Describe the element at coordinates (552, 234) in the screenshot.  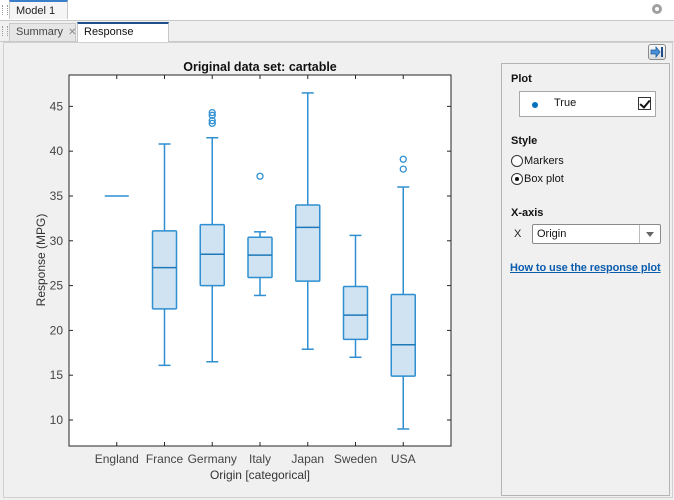
I see `x-variable-value: Origin` at that location.